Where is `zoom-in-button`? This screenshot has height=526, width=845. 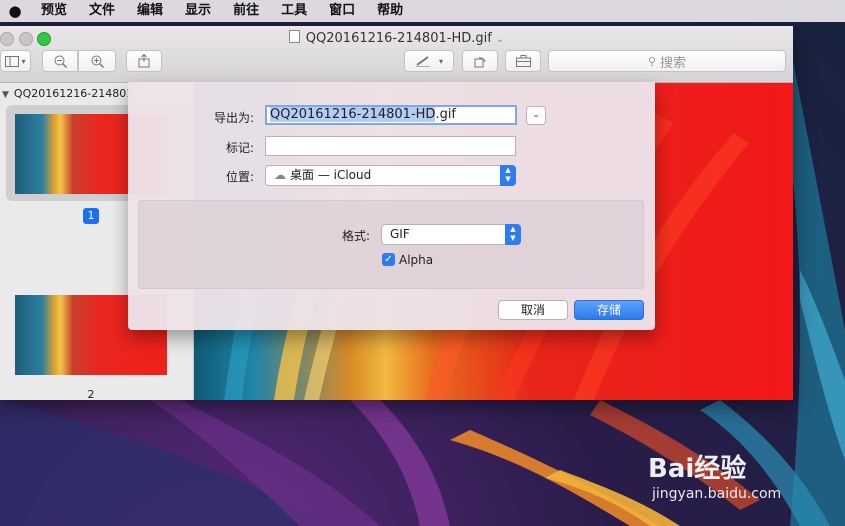
zoom-in-button is located at coordinates (97, 61).